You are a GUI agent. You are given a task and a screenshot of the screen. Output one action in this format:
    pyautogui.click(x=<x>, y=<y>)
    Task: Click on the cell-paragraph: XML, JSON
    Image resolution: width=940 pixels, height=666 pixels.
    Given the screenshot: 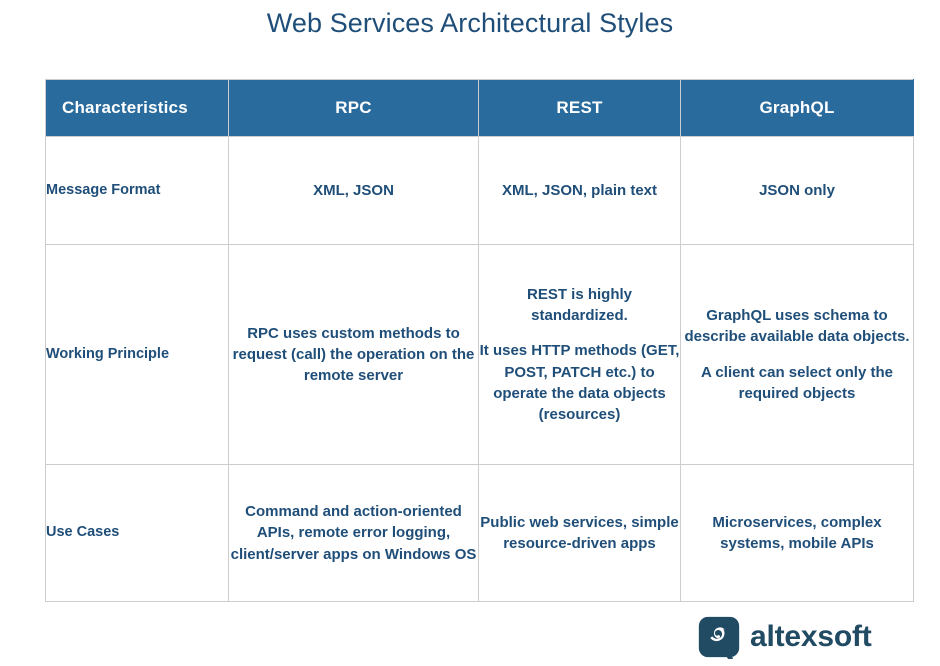 What is the action you would take?
    pyautogui.click(x=353, y=190)
    